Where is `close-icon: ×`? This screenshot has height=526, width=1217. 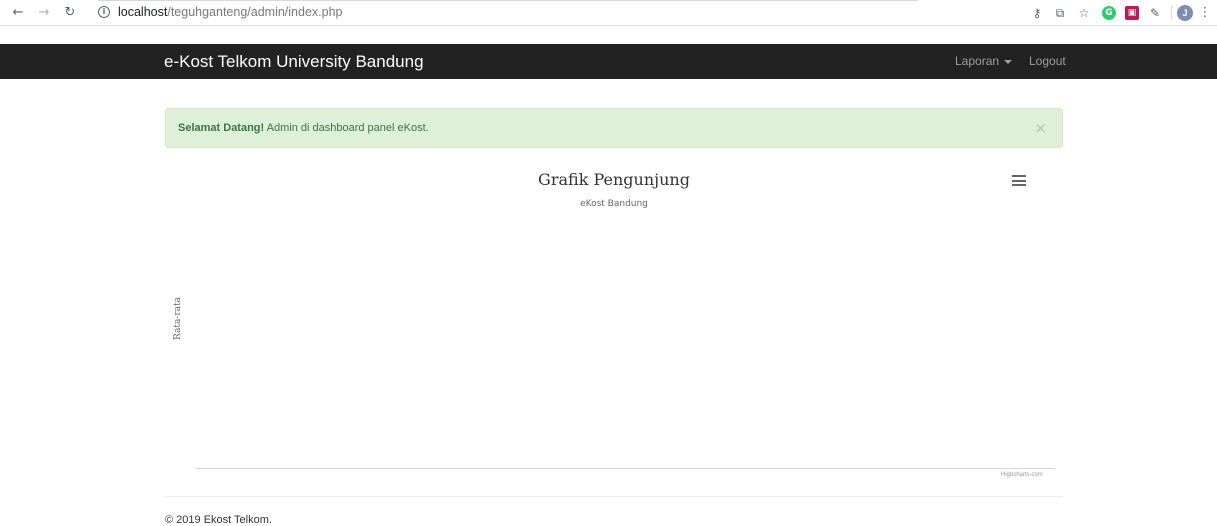
close-icon: × is located at coordinates (1040, 128).